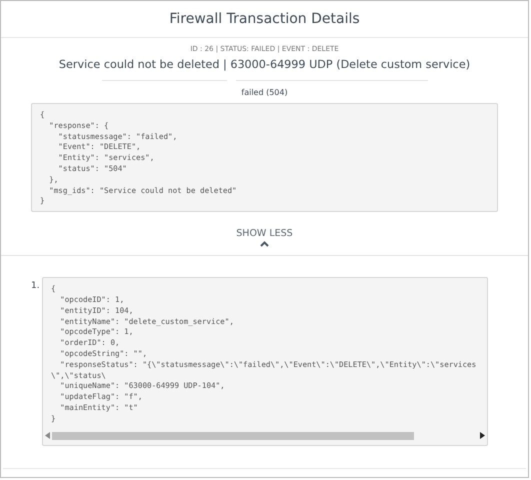 This screenshot has width=531, height=480. I want to click on scroll-right-icon, so click(482, 436).